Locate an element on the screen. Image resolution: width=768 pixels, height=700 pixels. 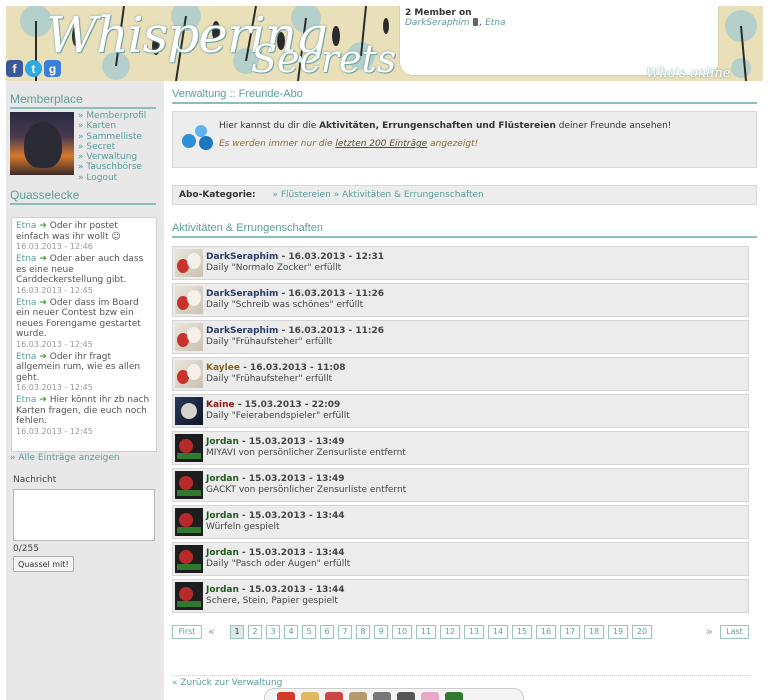
pager-page-4: 4 is located at coordinates (291, 632).